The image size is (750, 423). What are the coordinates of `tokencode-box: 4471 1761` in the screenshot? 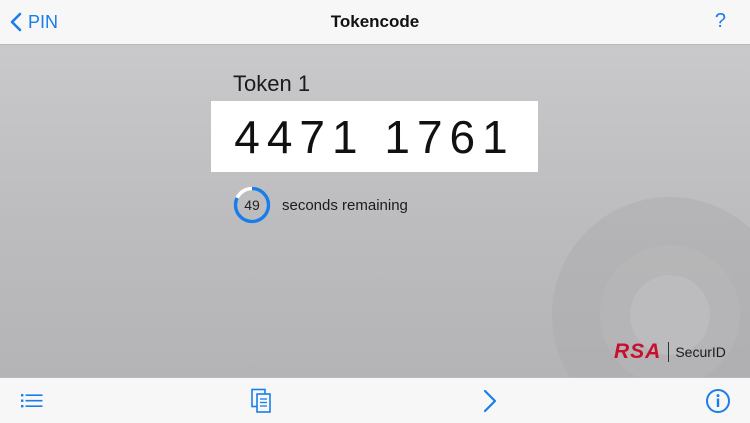 It's located at (374, 136).